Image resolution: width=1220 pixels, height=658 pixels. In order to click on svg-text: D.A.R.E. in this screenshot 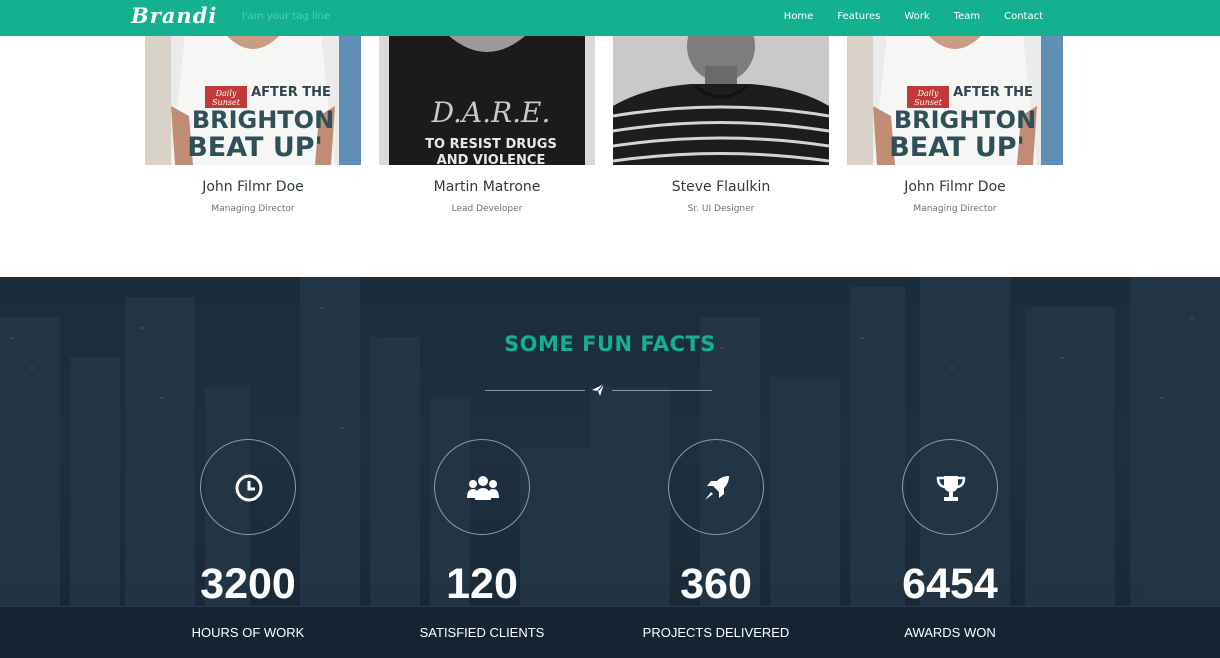, I will do `click(491, 112)`.